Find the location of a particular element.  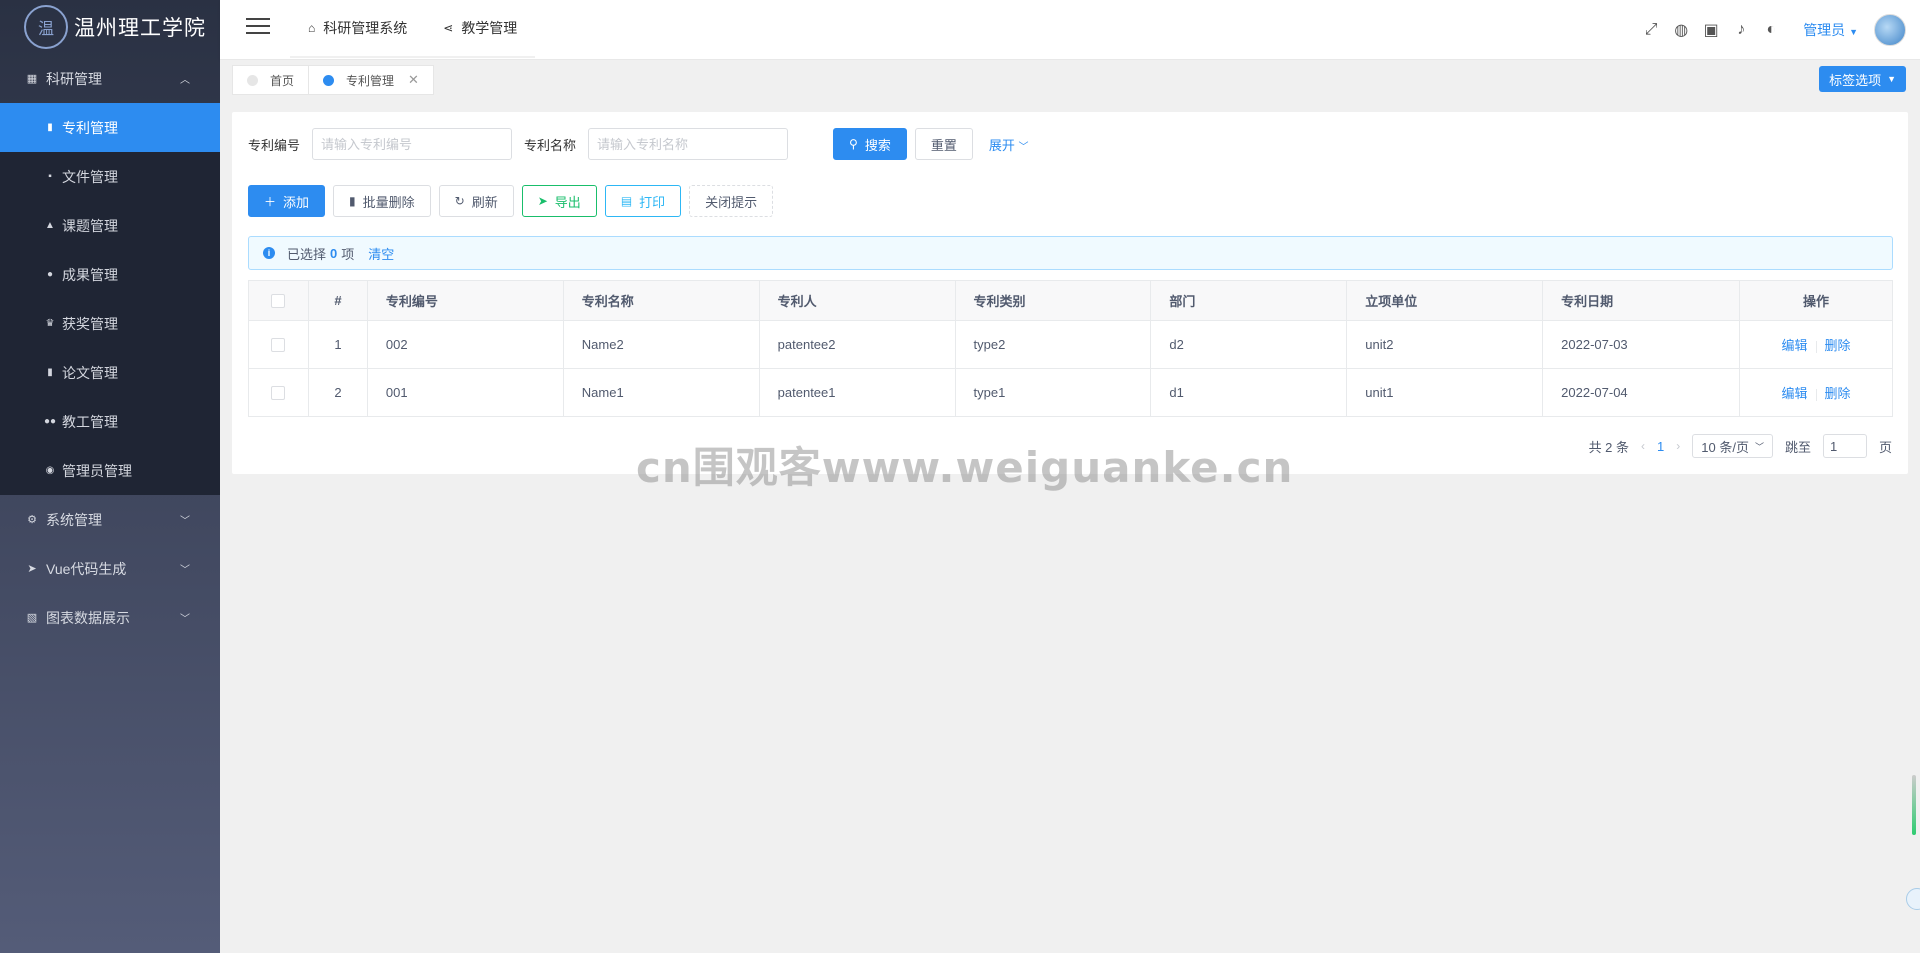

sidebar-item-patent: ▮ 专利管理 is located at coordinates (110, 127).